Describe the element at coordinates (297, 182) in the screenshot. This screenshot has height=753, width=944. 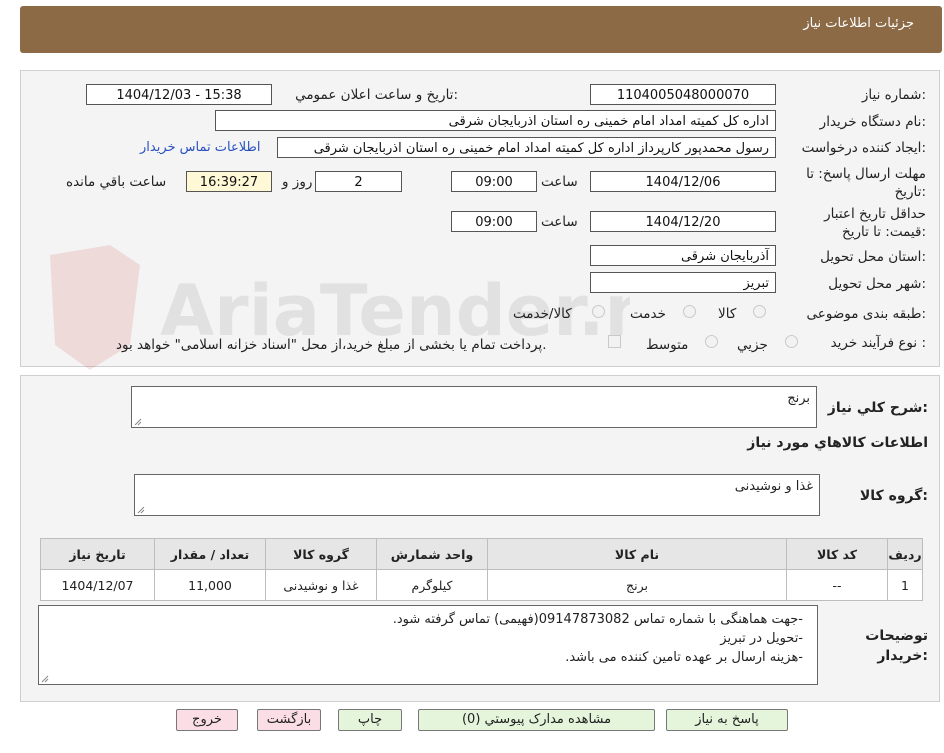
I see `days-label: روز و` at that location.